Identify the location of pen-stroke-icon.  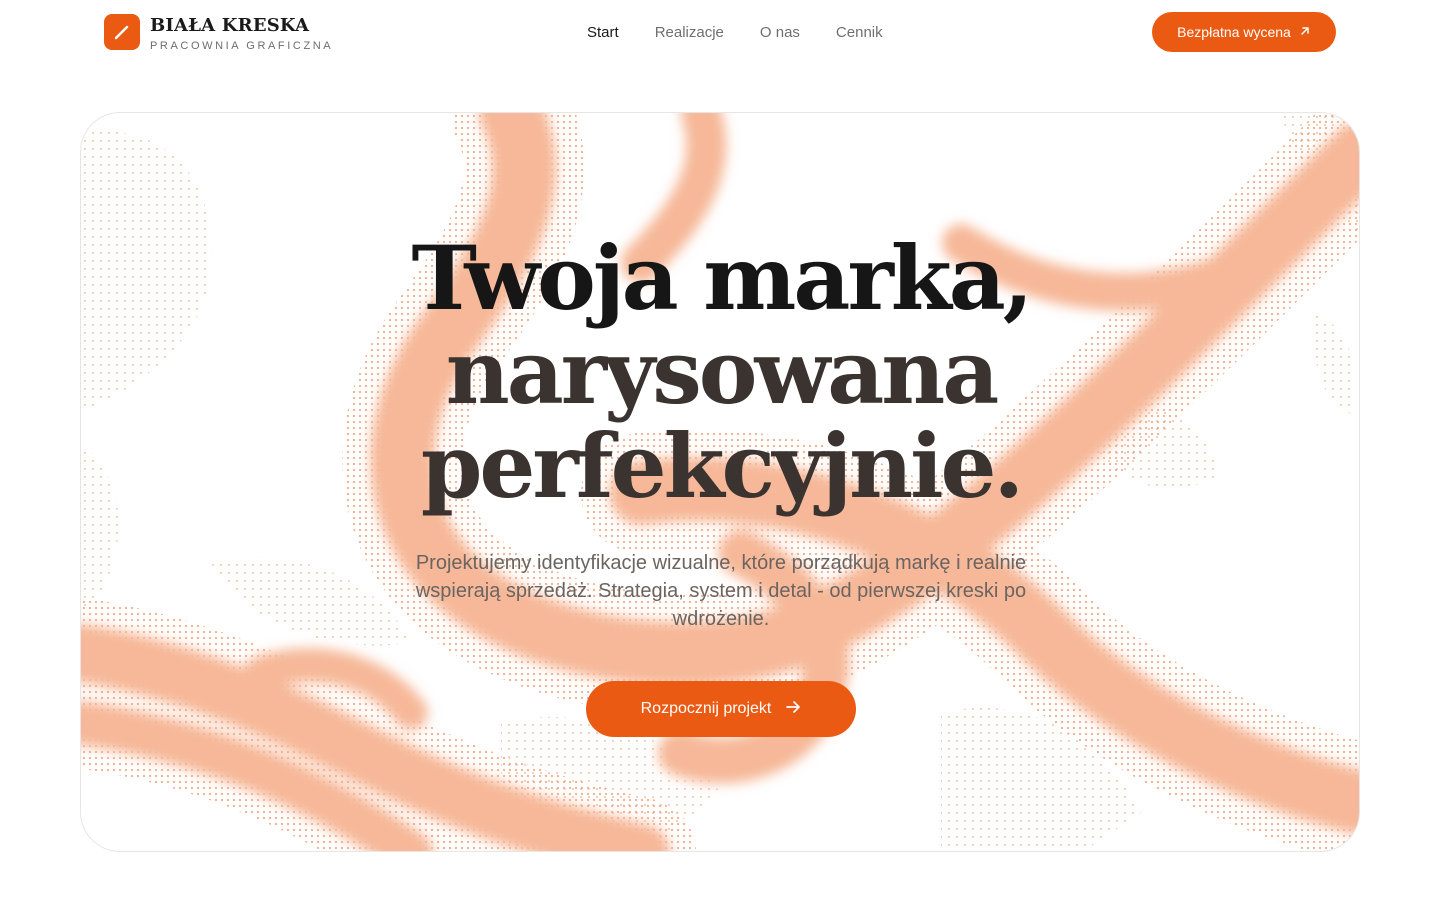
(122, 32).